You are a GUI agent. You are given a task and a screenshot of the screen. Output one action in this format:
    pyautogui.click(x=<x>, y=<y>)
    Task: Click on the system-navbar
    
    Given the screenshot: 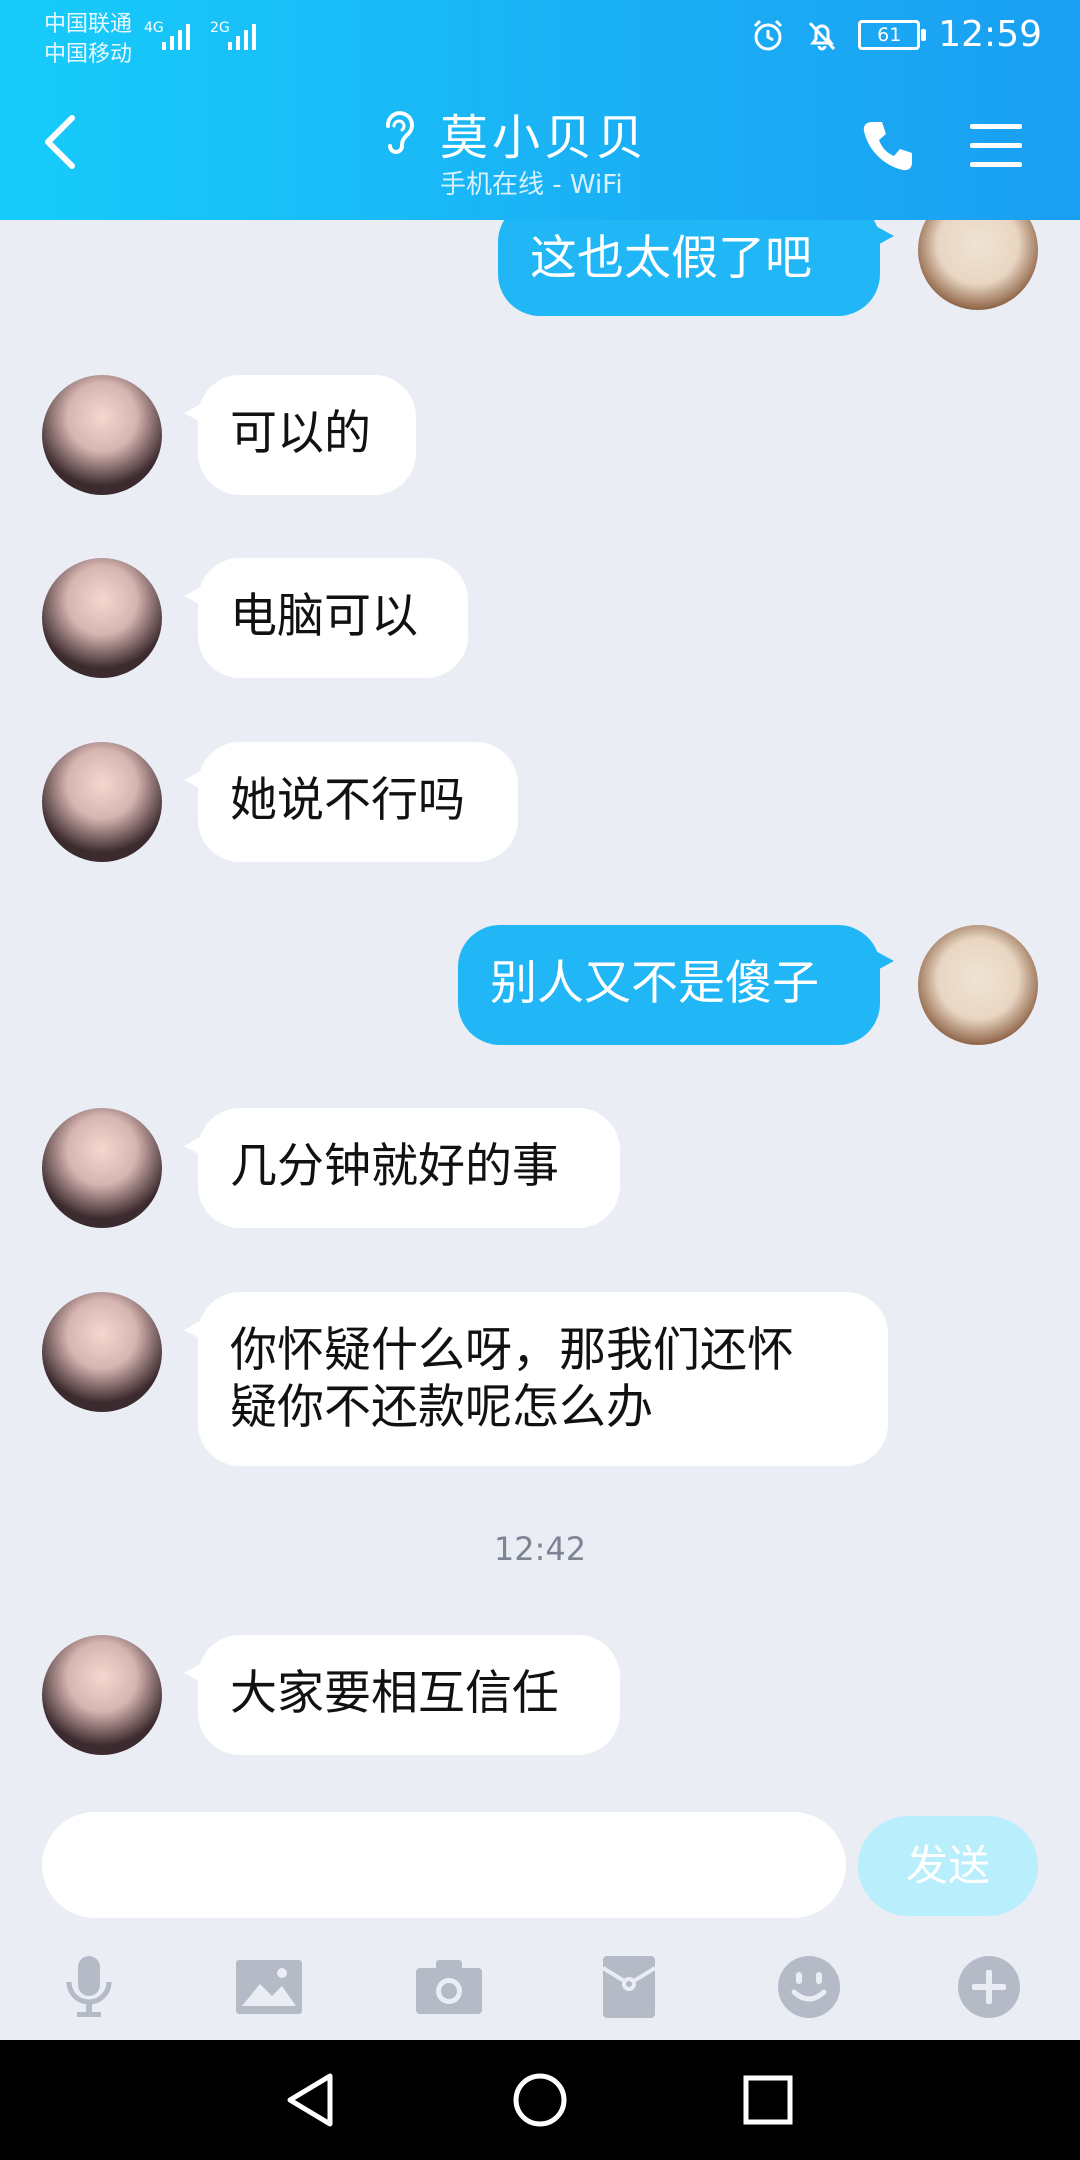 What is the action you would take?
    pyautogui.click(x=540, y=2100)
    